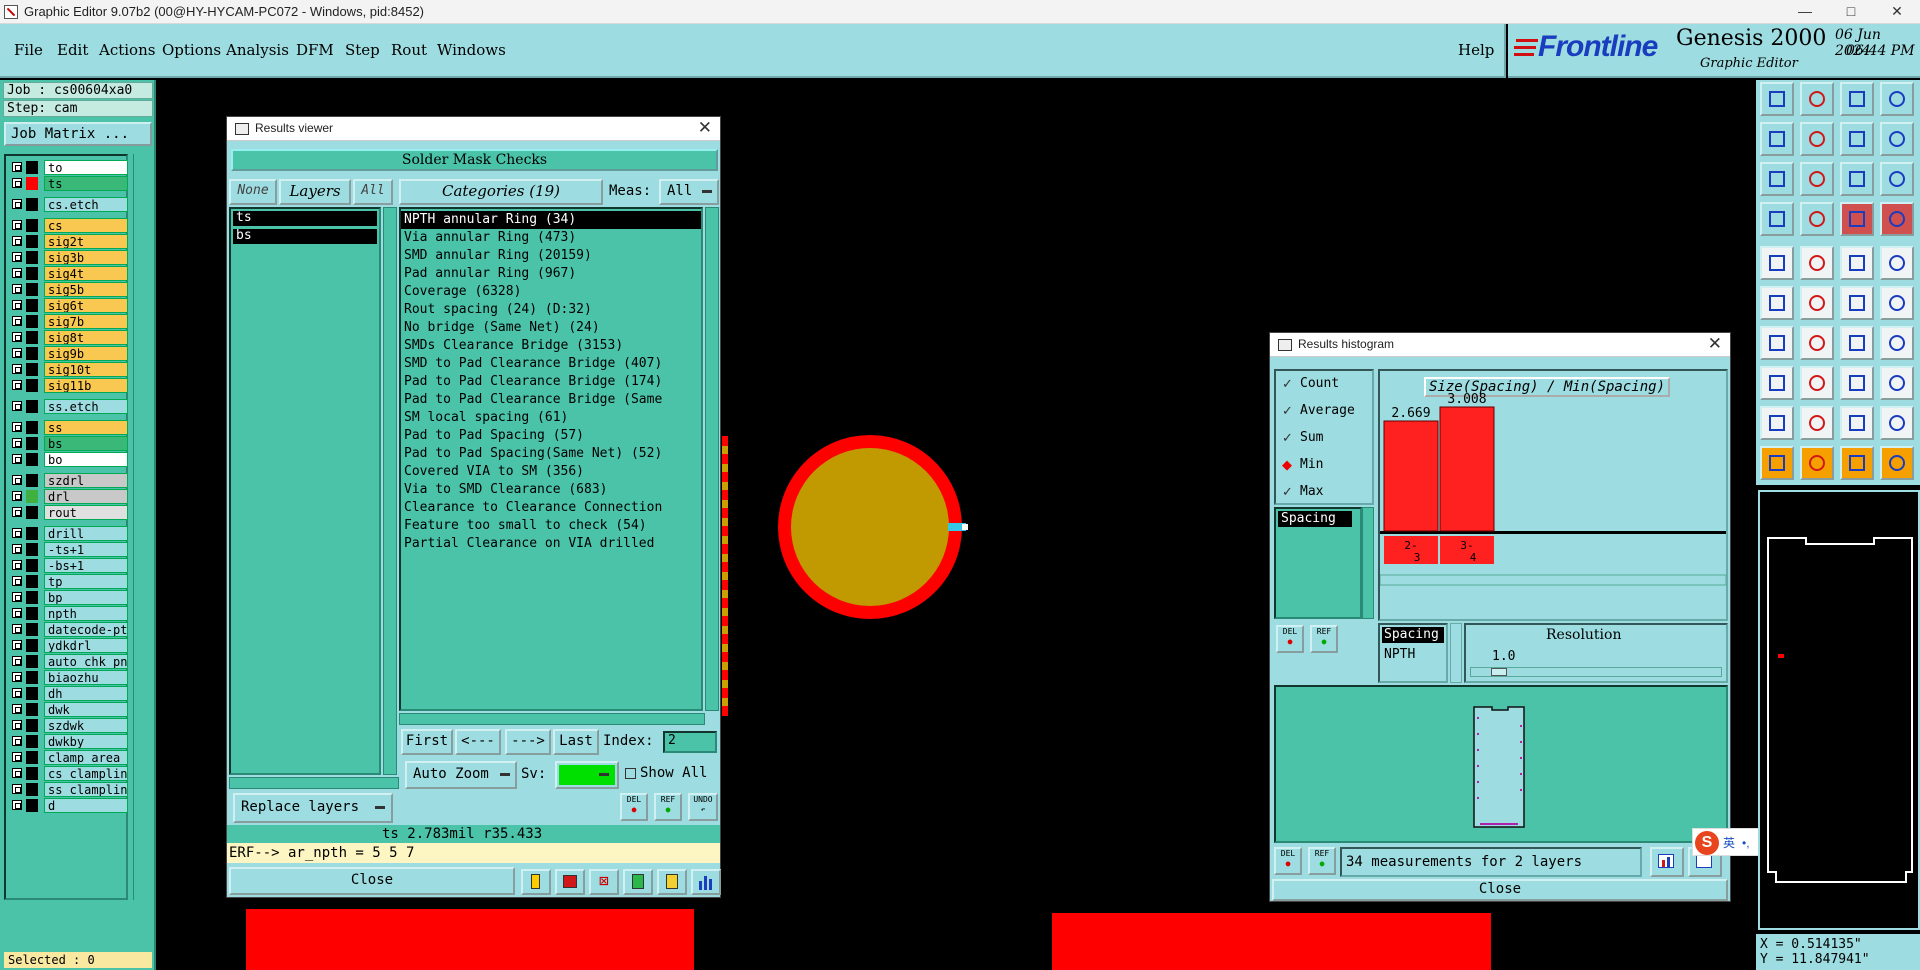 The height and width of the screenshot is (970, 1920). Describe the element at coordinates (1467, 469) in the screenshot. I see `histogram-bar` at that location.